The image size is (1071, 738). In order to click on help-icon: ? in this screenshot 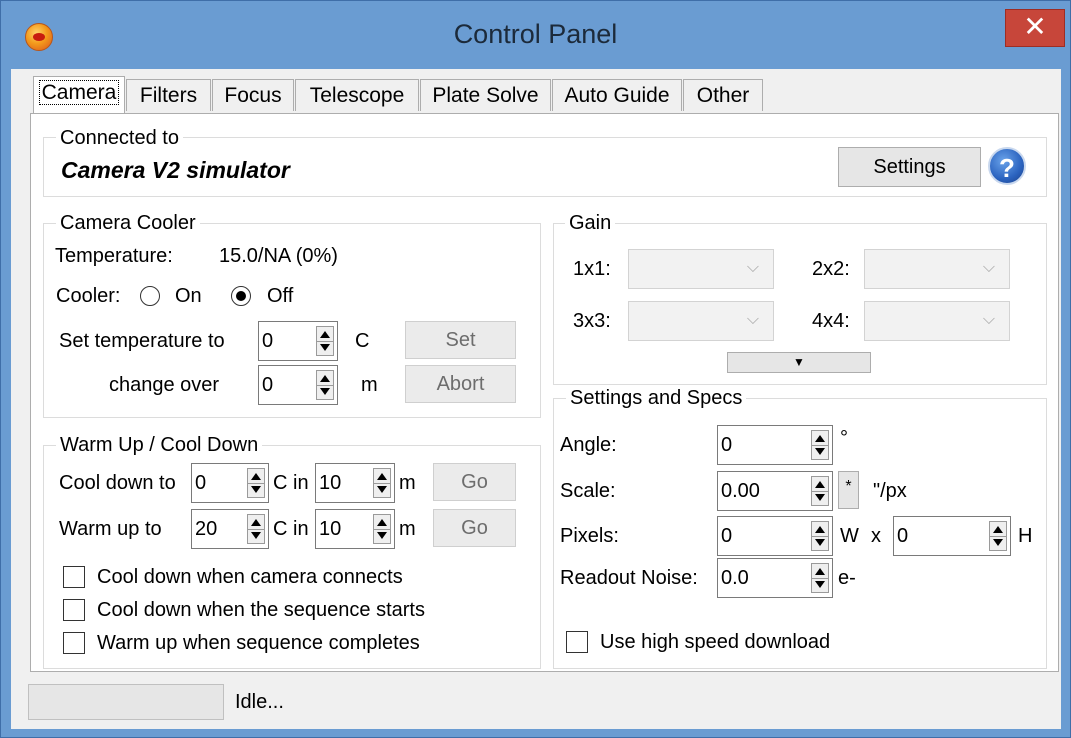, I will do `click(1007, 166)`.